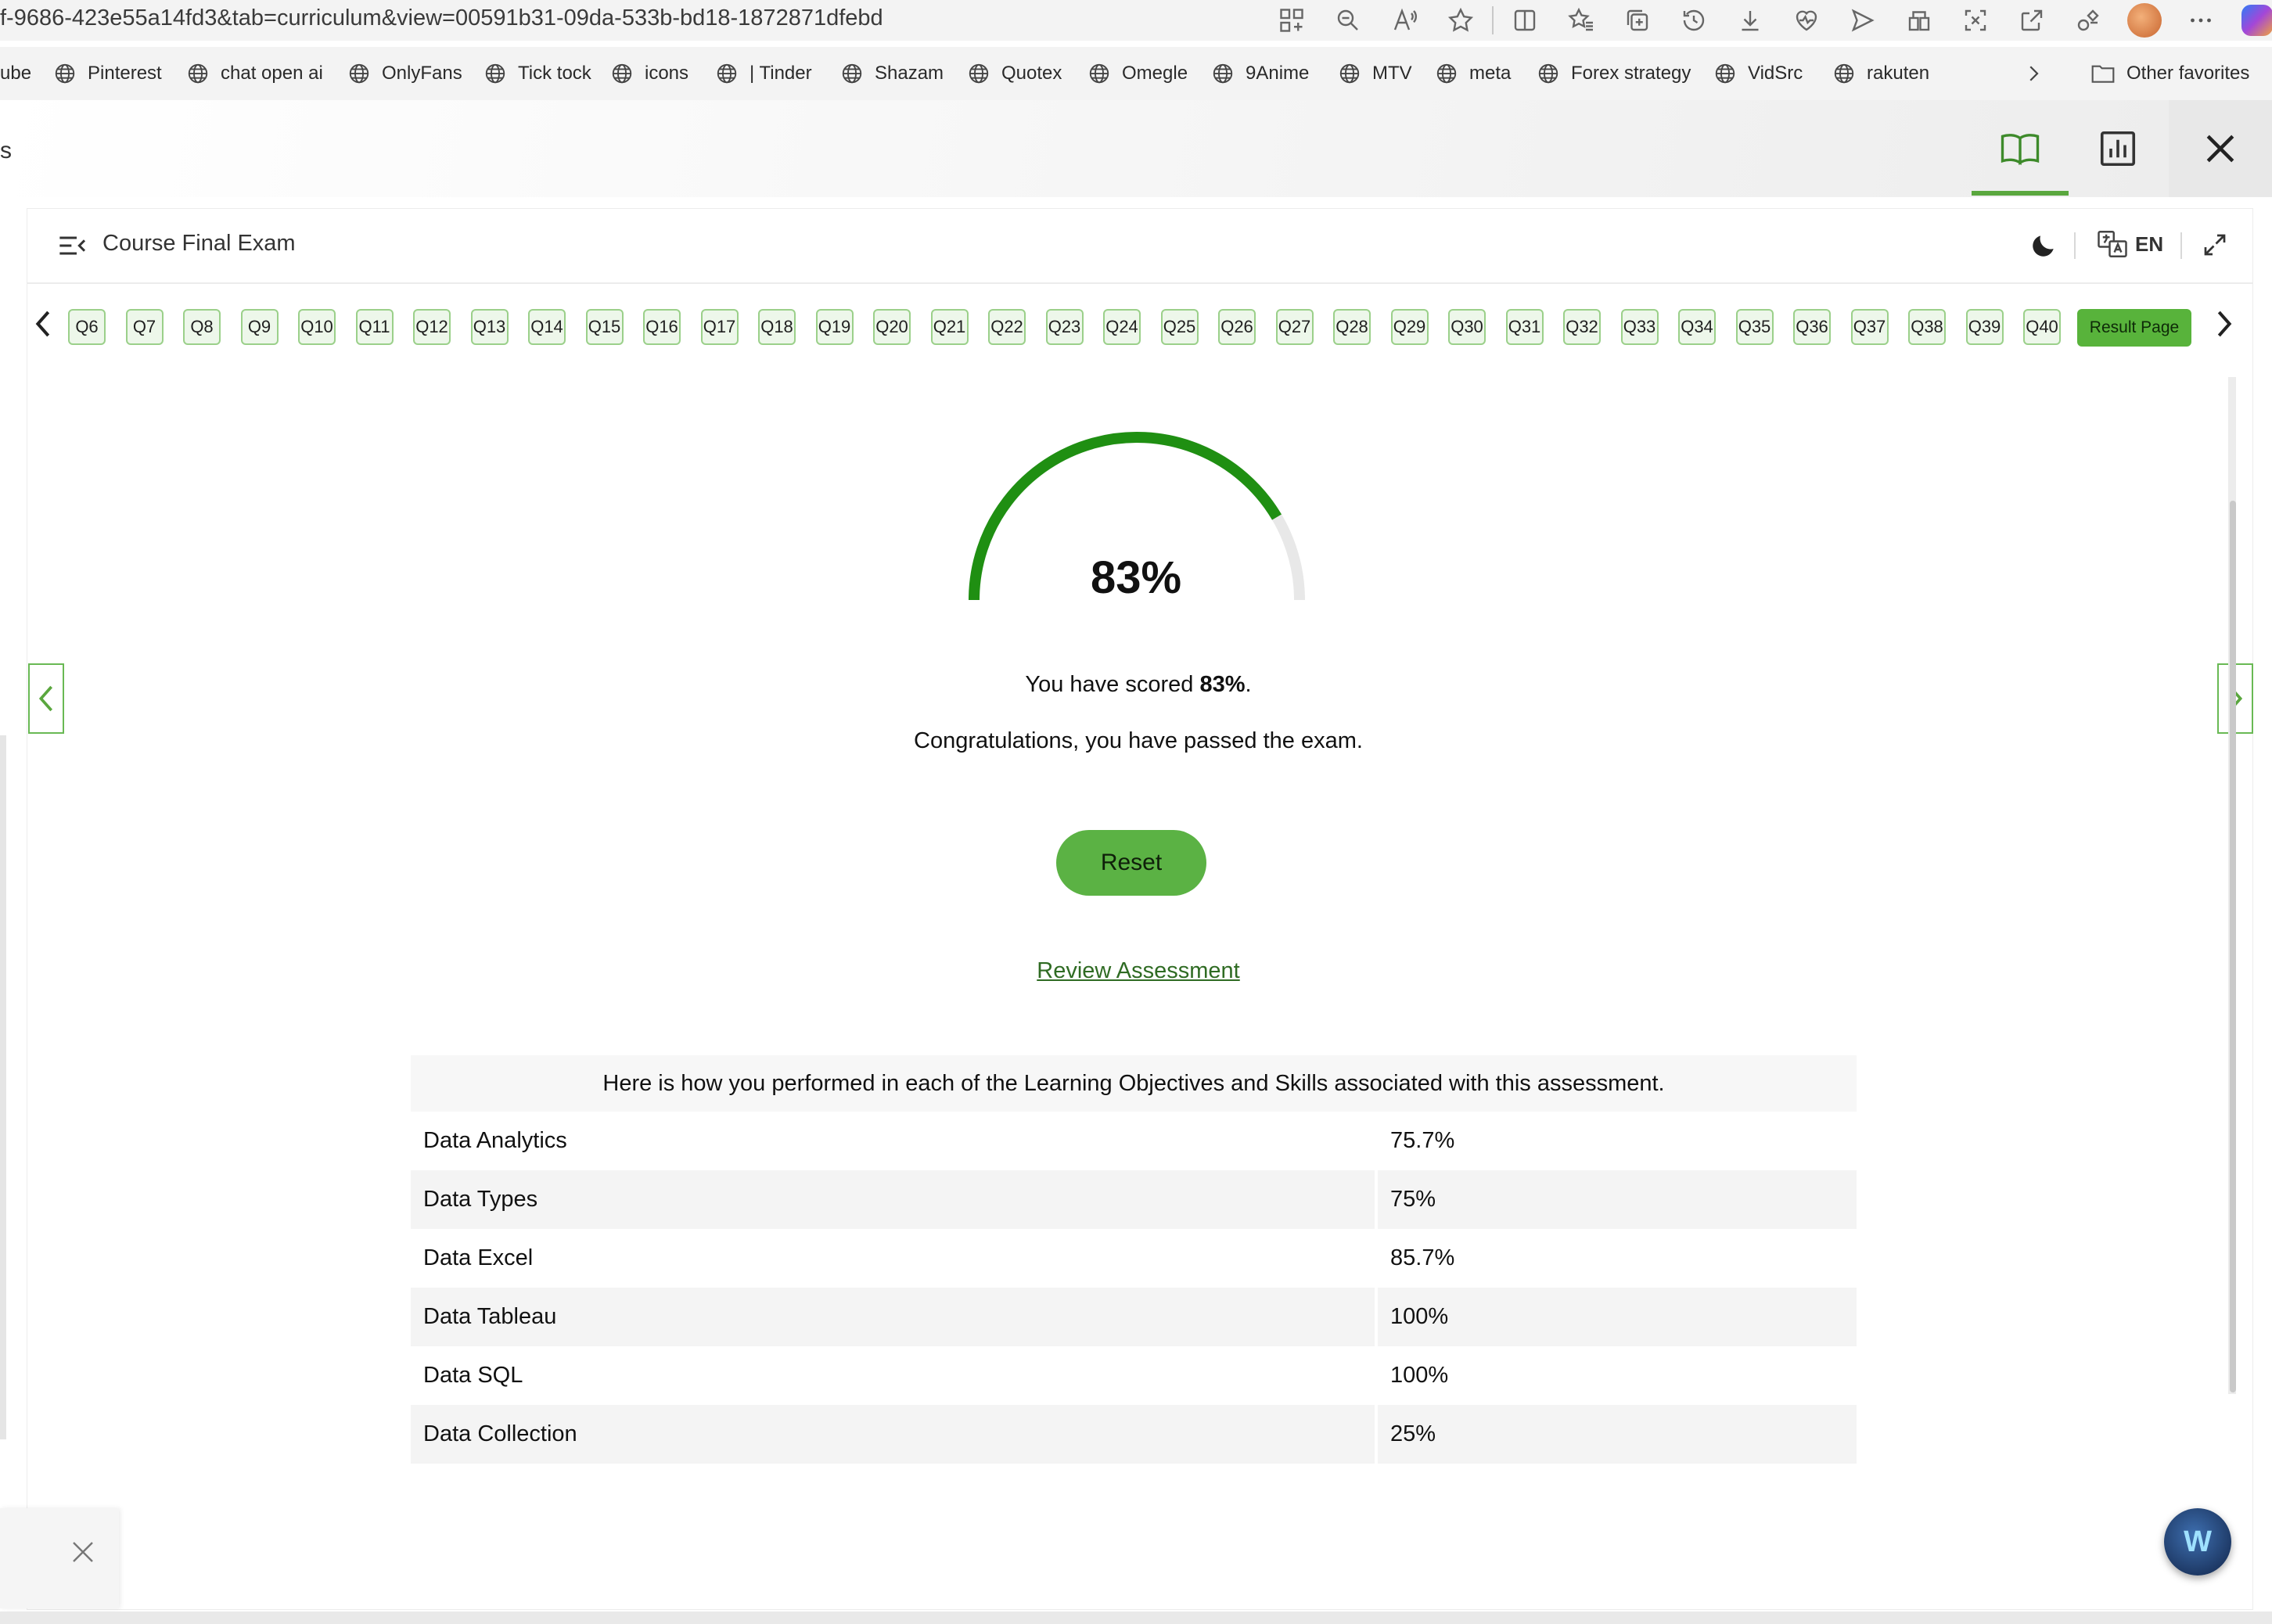  I want to click on question-button: Q40, so click(2042, 327).